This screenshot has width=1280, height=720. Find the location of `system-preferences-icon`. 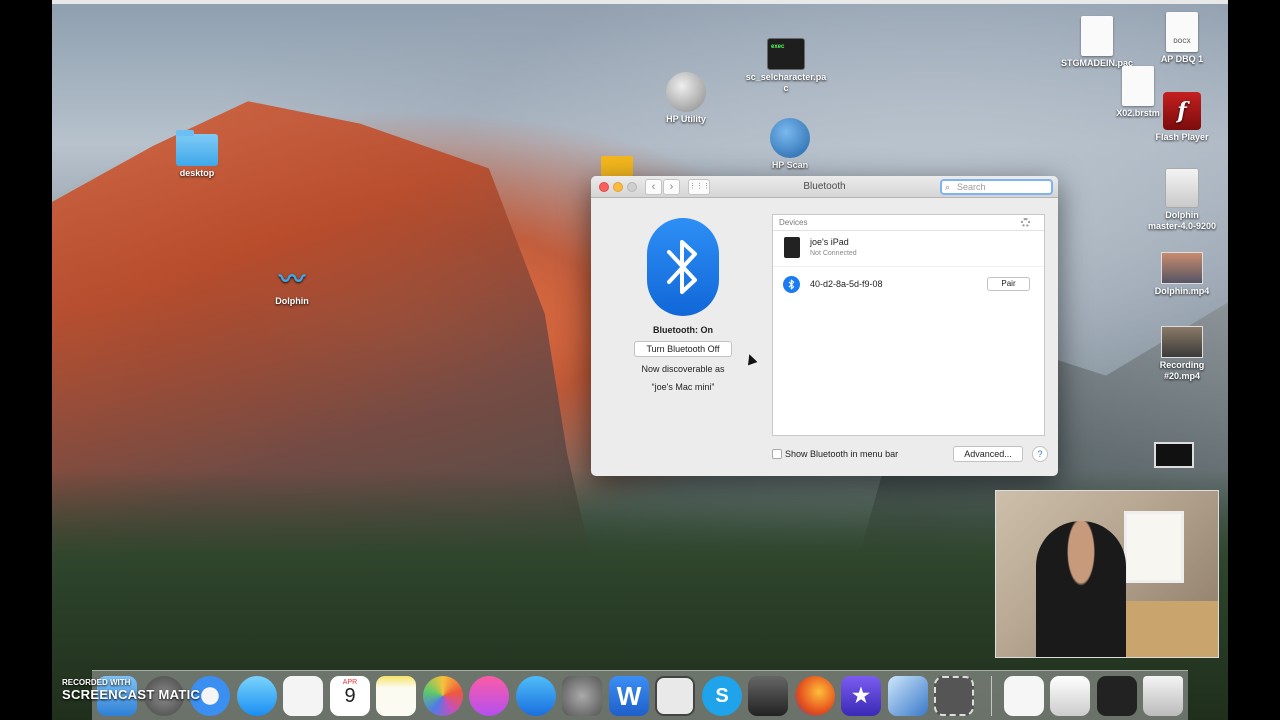

system-preferences-icon is located at coordinates (582, 696).